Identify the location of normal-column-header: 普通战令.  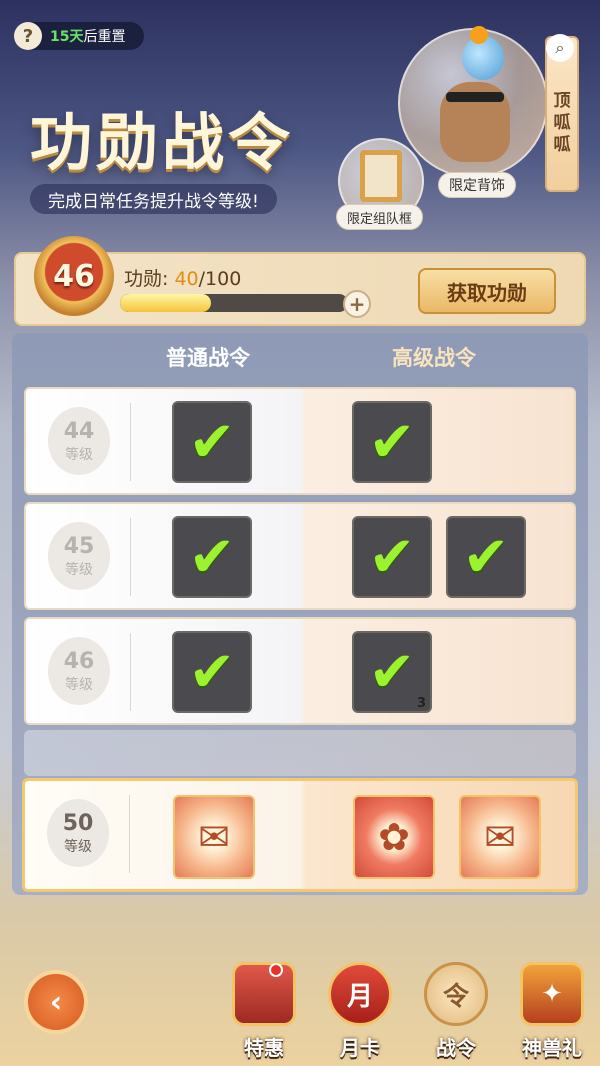
(208, 358).